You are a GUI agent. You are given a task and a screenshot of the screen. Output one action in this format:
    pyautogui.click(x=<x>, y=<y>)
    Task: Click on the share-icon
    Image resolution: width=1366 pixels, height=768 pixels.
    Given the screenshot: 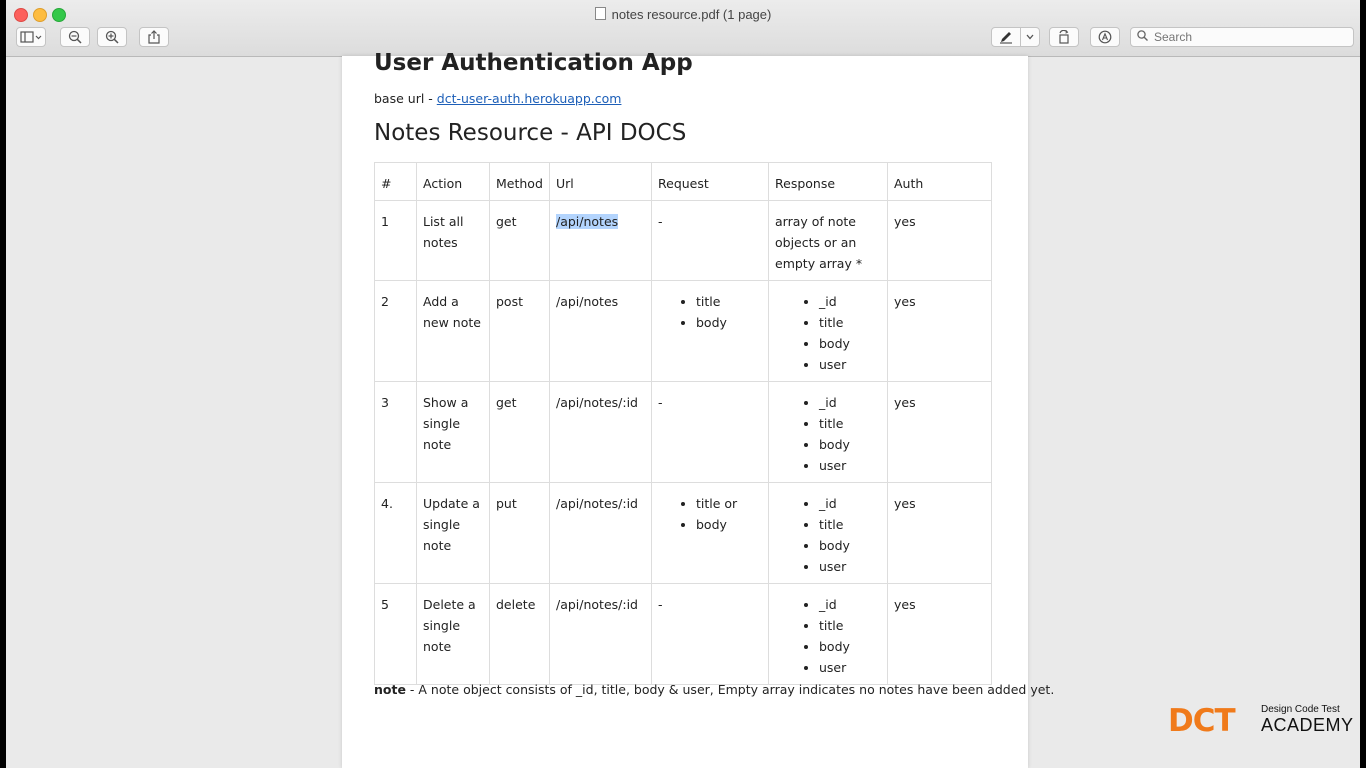 What is the action you would take?
    pyautogui.click(x=154, y=37)
    